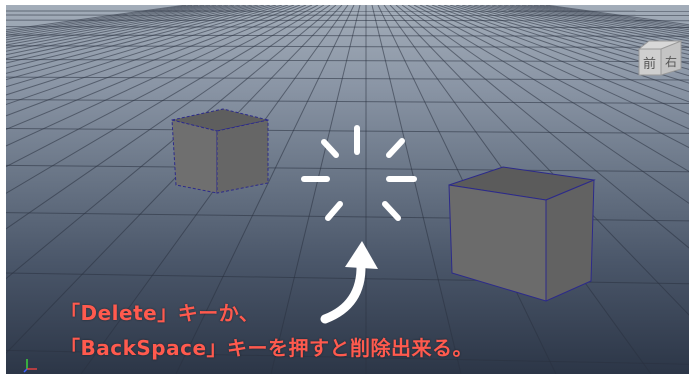 The image size is (695, 379). I want to click on cube-large, so click(522, 234).